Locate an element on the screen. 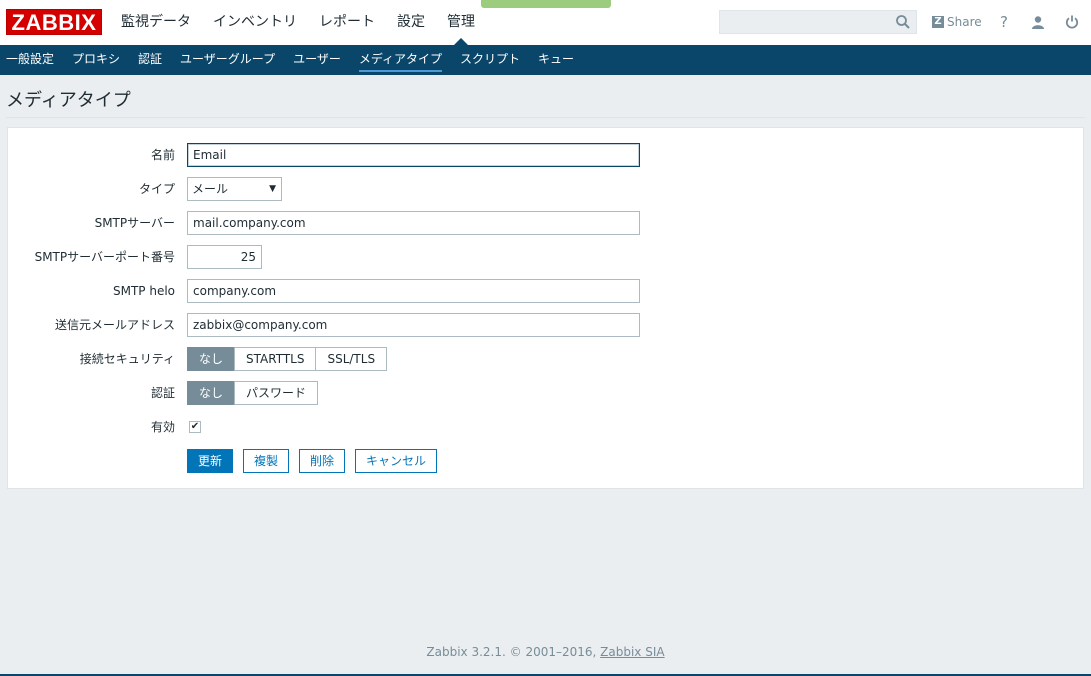  submenu-users: ユーザー is located at coordinates (317, 60).